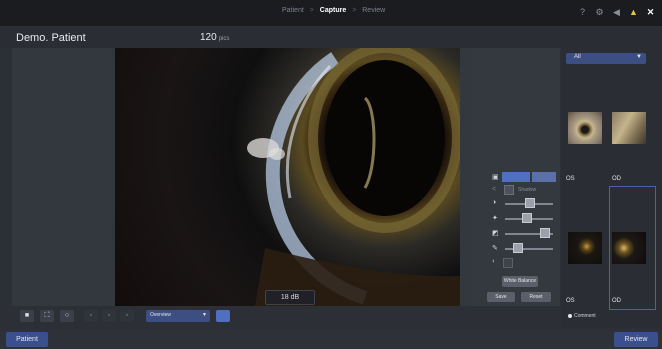 Image resolution: width=662 pixels, height=349 pixels. I want to click on contrast-slider-knob, so click(545, 233).